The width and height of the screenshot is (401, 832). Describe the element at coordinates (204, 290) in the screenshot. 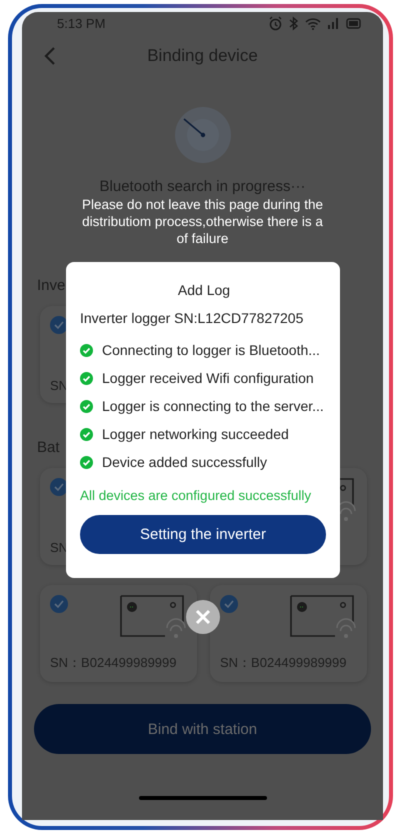

I see `dialog-title: Add Log` at that location.